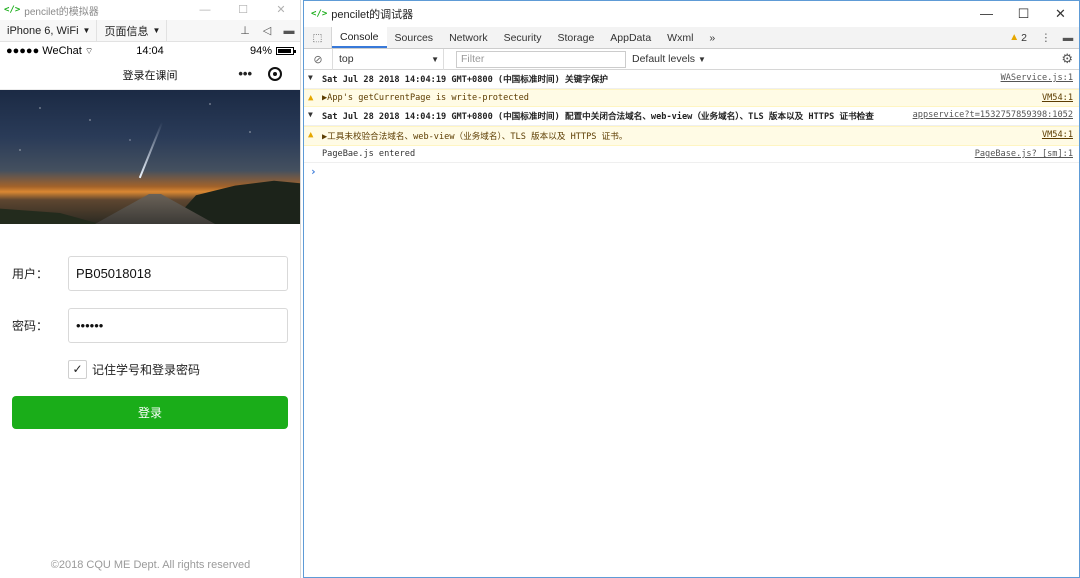 This screenshot has height=578, width=1080. Describe the element at coordinates (425, 98) in the screenshot. I see `message-text: ▶App's getCurrentPage is write-protected` at that location.